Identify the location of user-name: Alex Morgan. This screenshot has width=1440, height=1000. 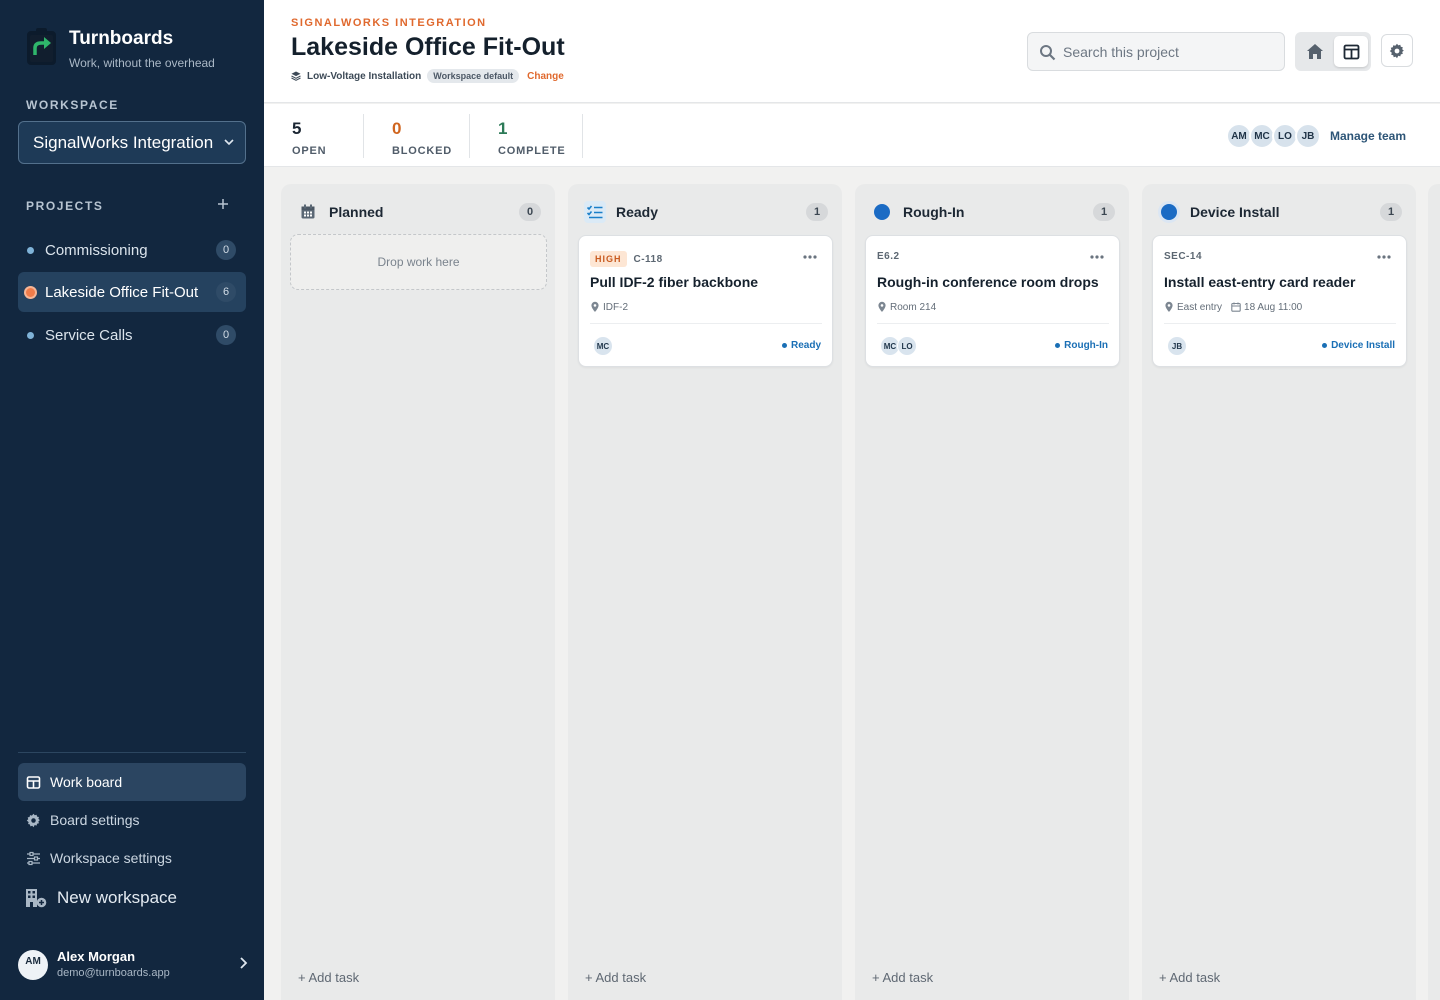
(96, 956).